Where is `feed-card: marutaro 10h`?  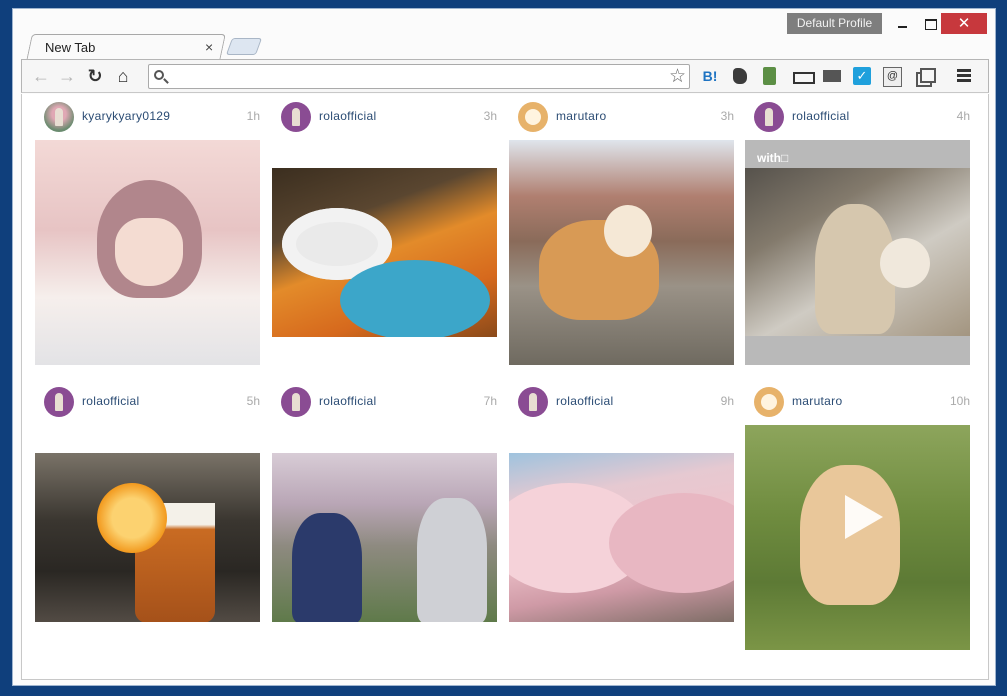 feed-card: marutaro 10h is located at coordinates (857, 514).